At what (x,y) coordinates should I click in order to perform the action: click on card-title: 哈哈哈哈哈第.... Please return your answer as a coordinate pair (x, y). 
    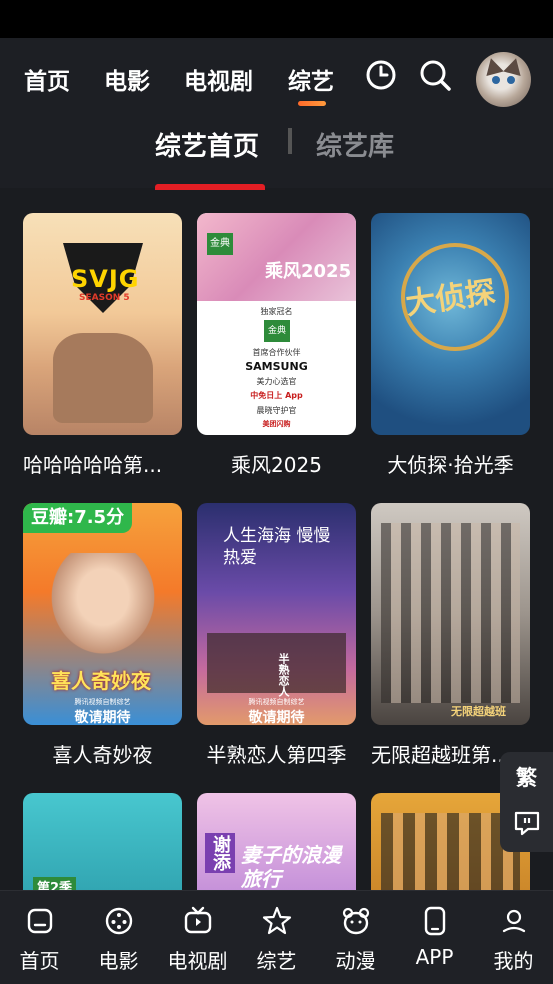
    Looking at the image, I should click on (102, 463).